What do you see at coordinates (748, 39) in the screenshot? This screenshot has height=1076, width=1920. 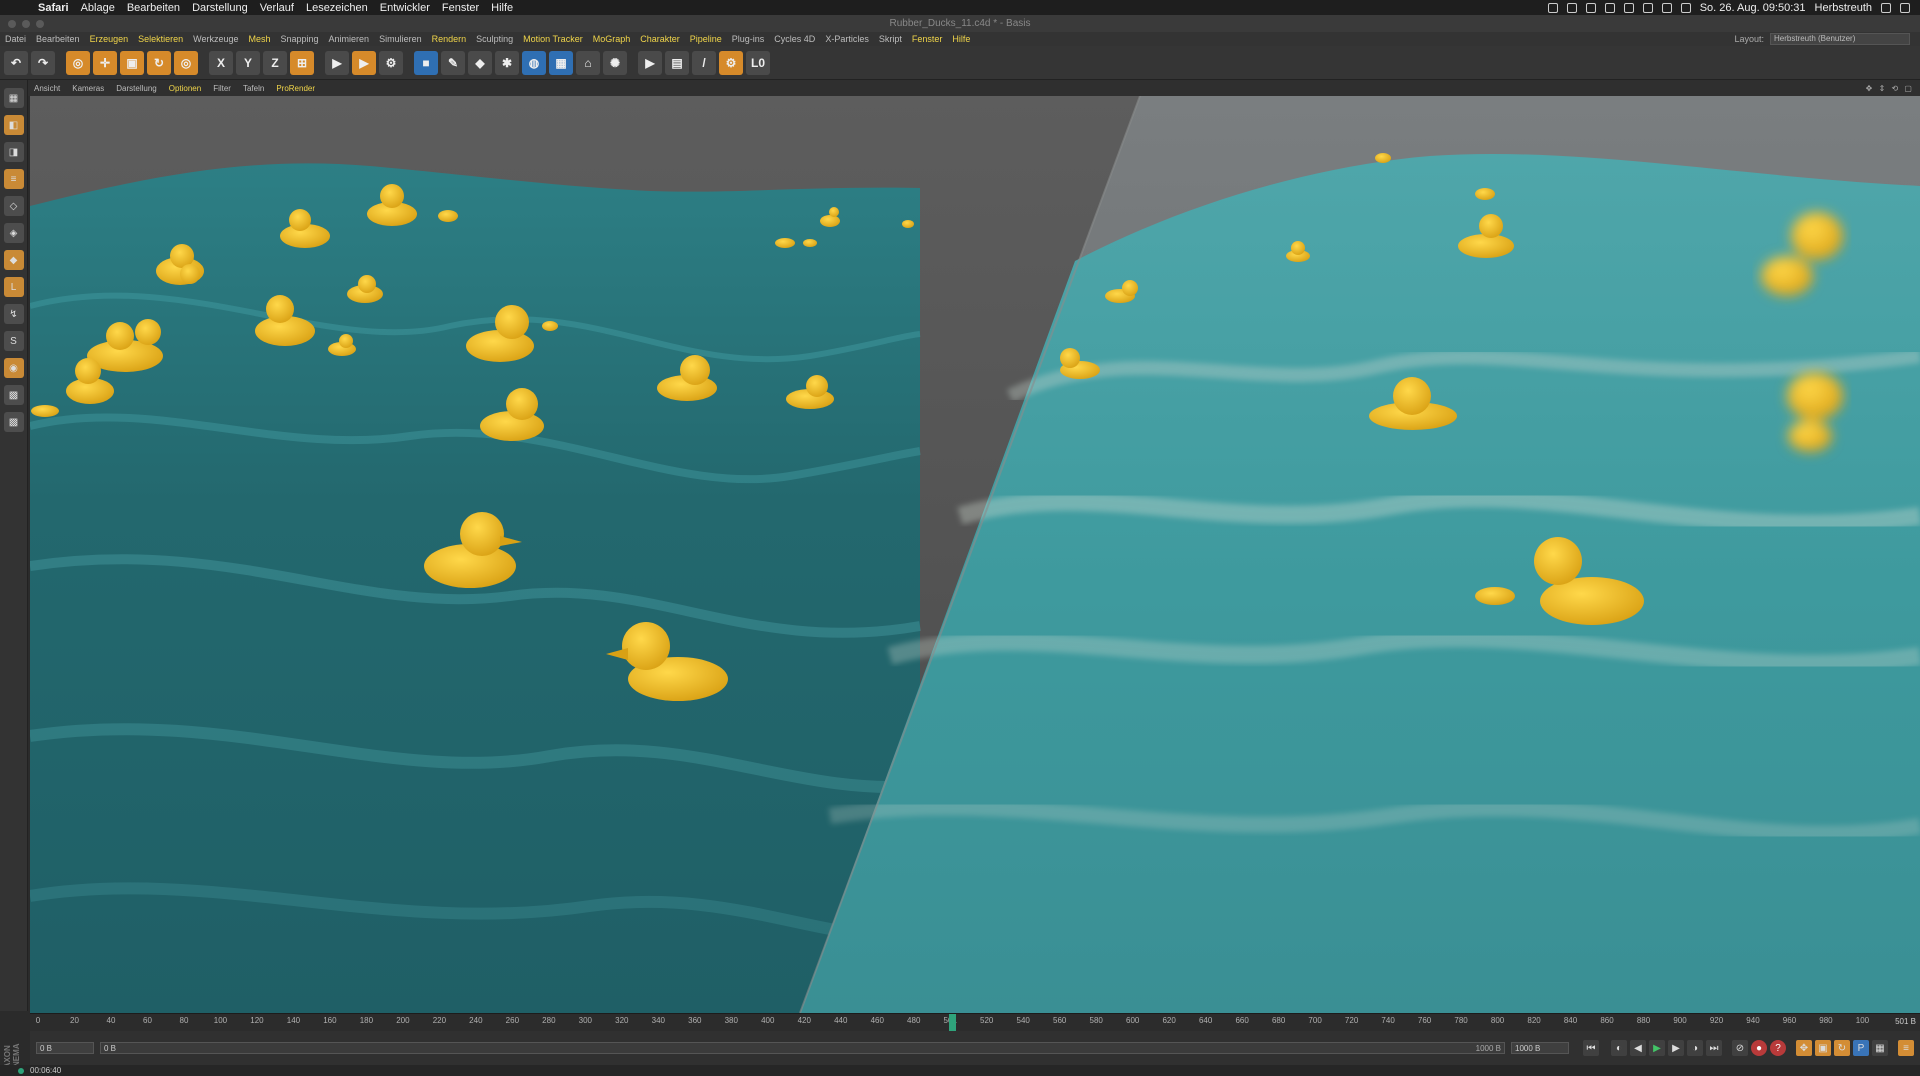 I see `main-menu-item: Plug-ins` at bounding box center [748, 39].